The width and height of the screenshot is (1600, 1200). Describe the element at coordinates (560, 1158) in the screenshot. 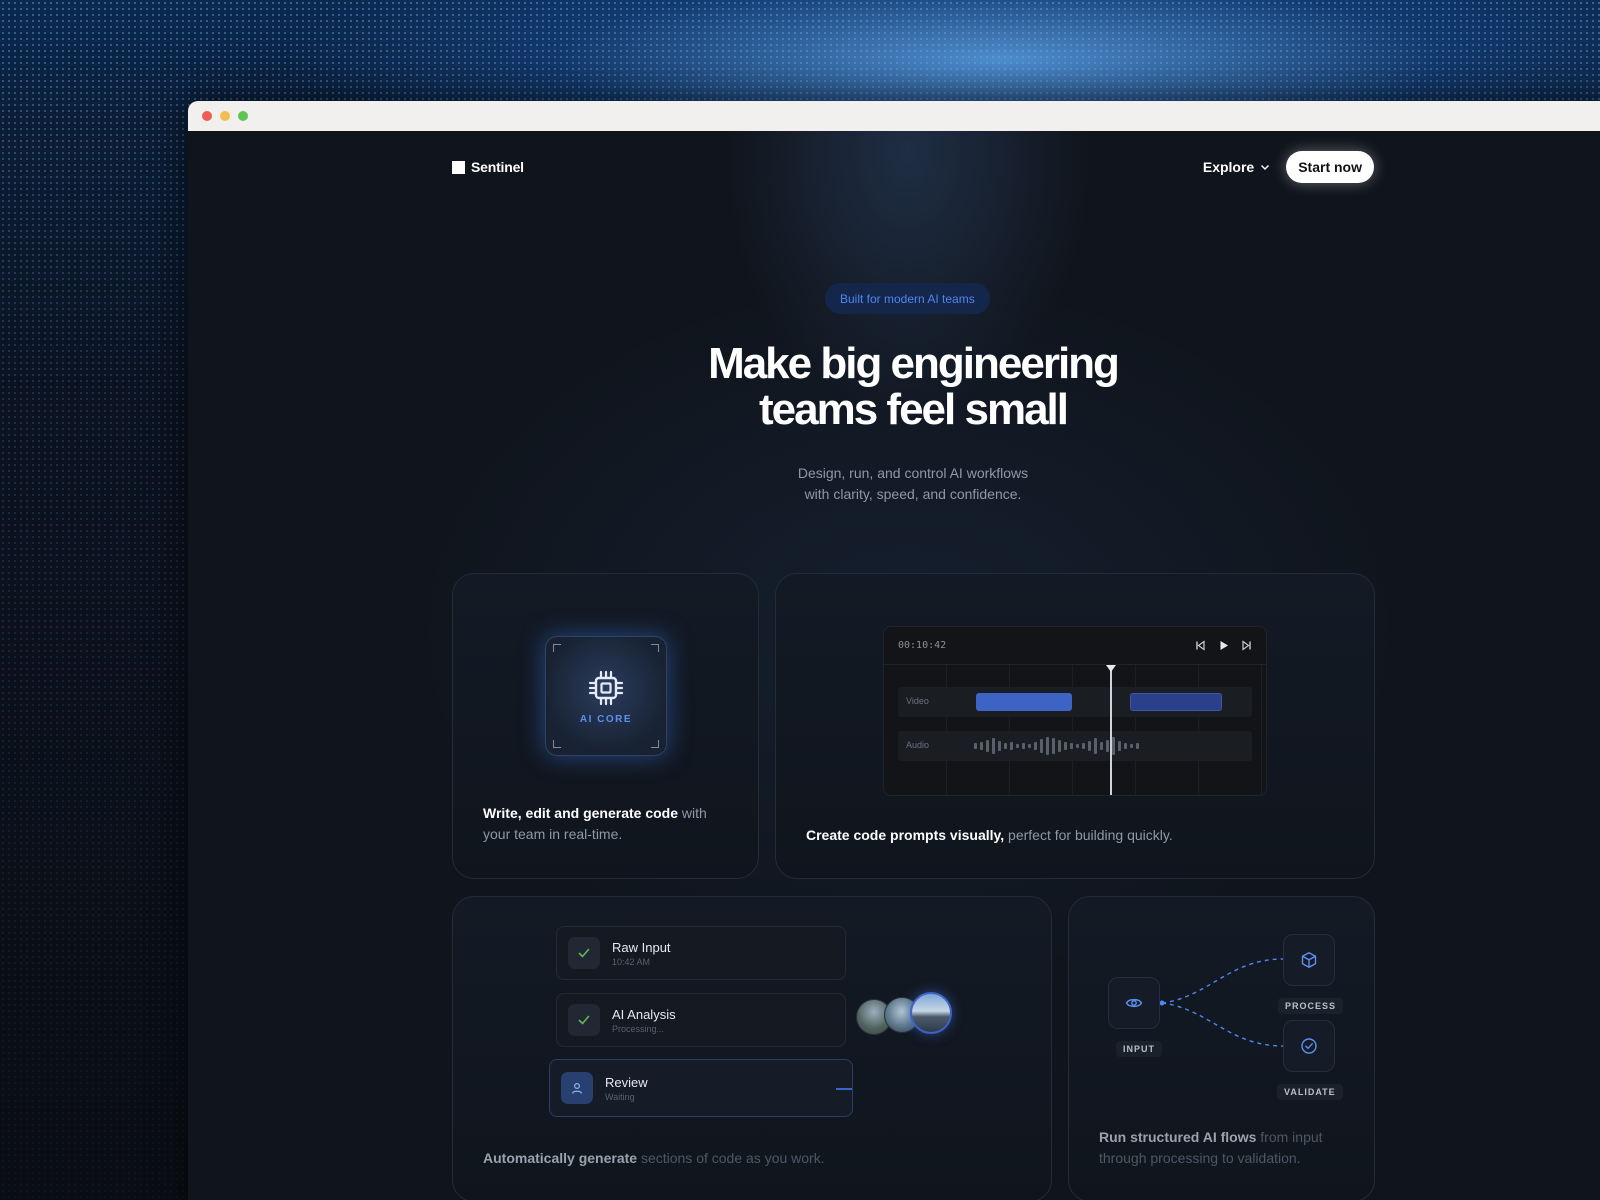

I see `feature-description-bold: Automatically generate` at that location.